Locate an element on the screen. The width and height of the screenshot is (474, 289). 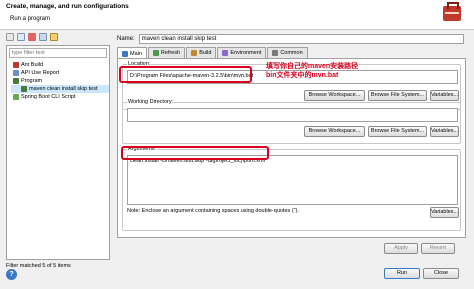
tab-common: Common is located at coordinates (287, 52).